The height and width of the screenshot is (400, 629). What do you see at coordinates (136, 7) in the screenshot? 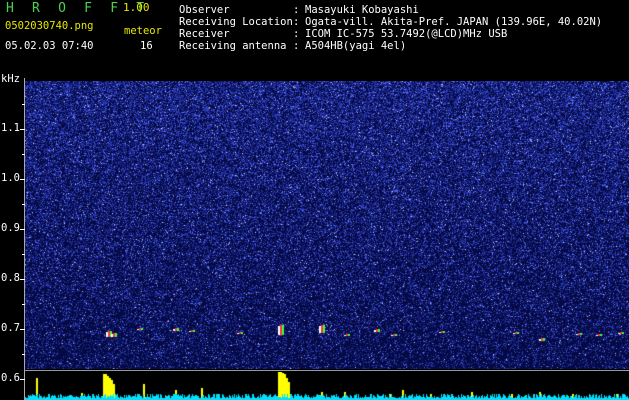
I see `app-version: 1.00` at bounding box center [136, 7].